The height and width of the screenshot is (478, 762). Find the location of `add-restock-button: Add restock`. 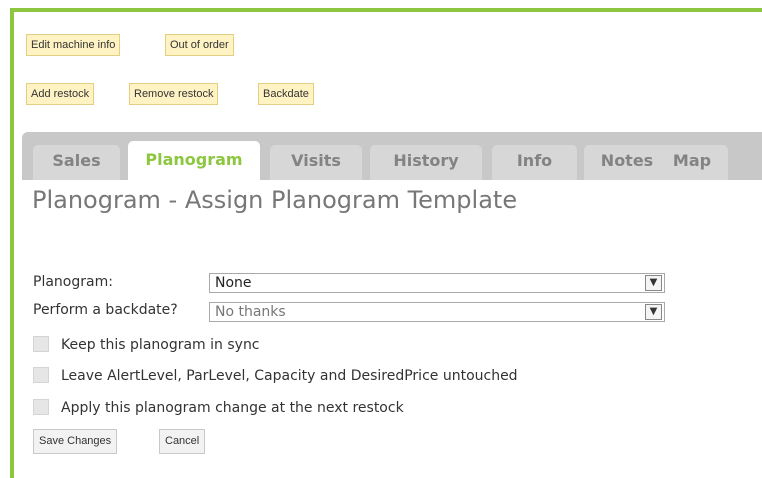

add-restock-button: Add restock is located at coordinates (60, 94).